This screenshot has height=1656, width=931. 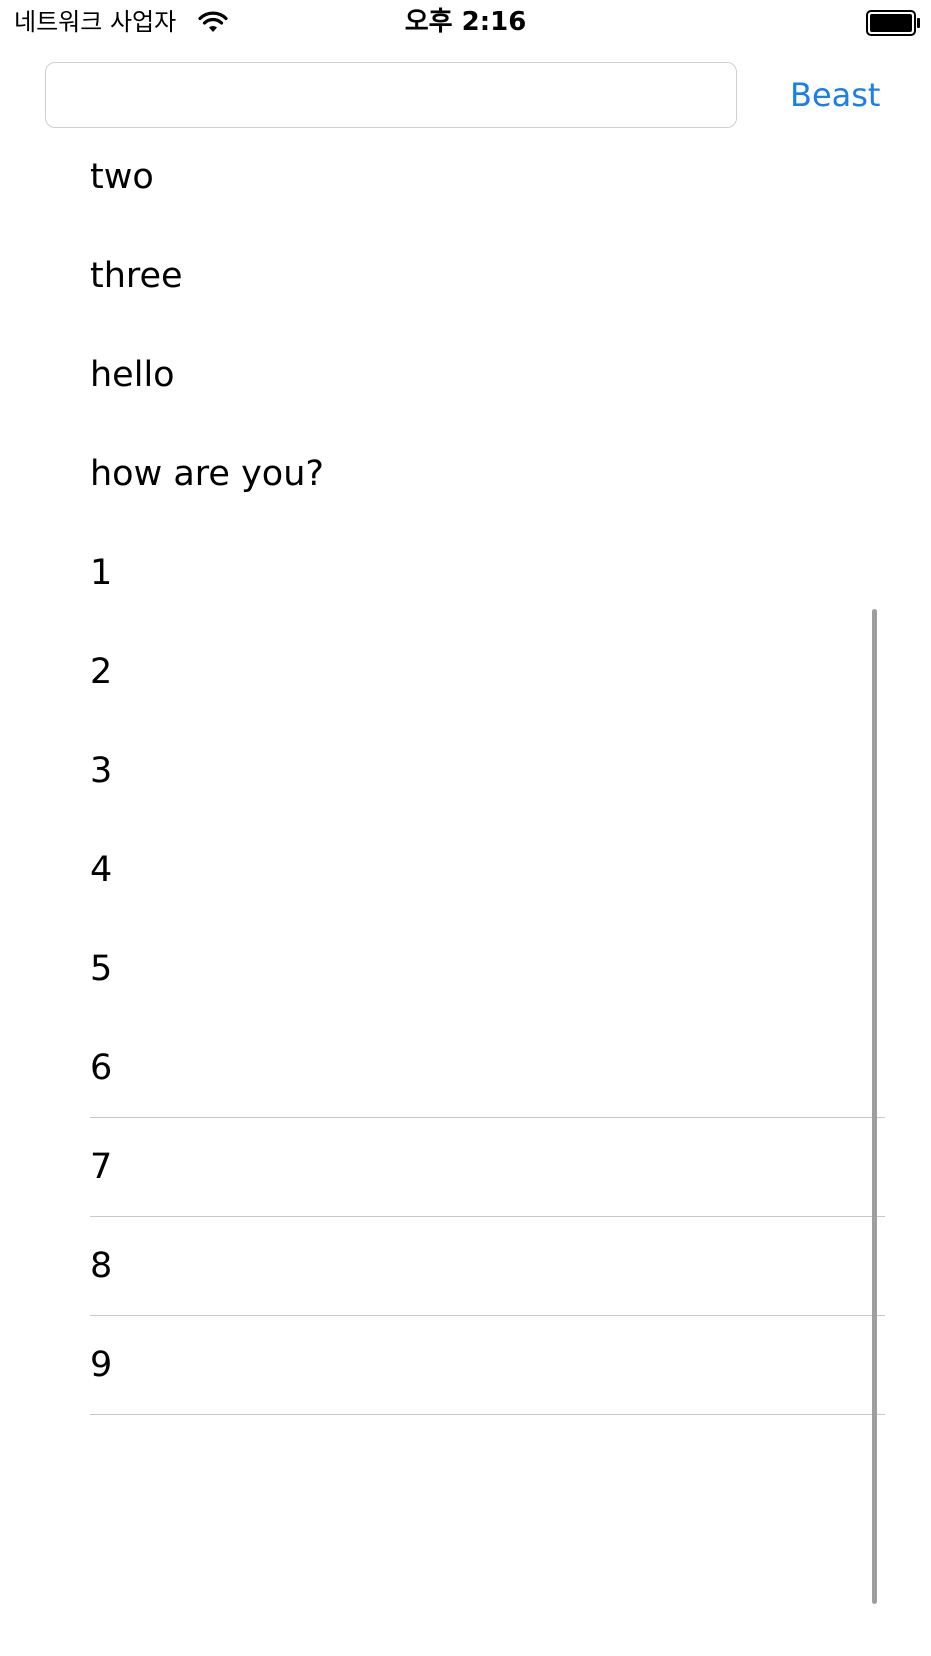 What do you see at coordinates (465, 1068) in the screenshot?
I see `list-item: 6` at bounding box center [465, 1068].